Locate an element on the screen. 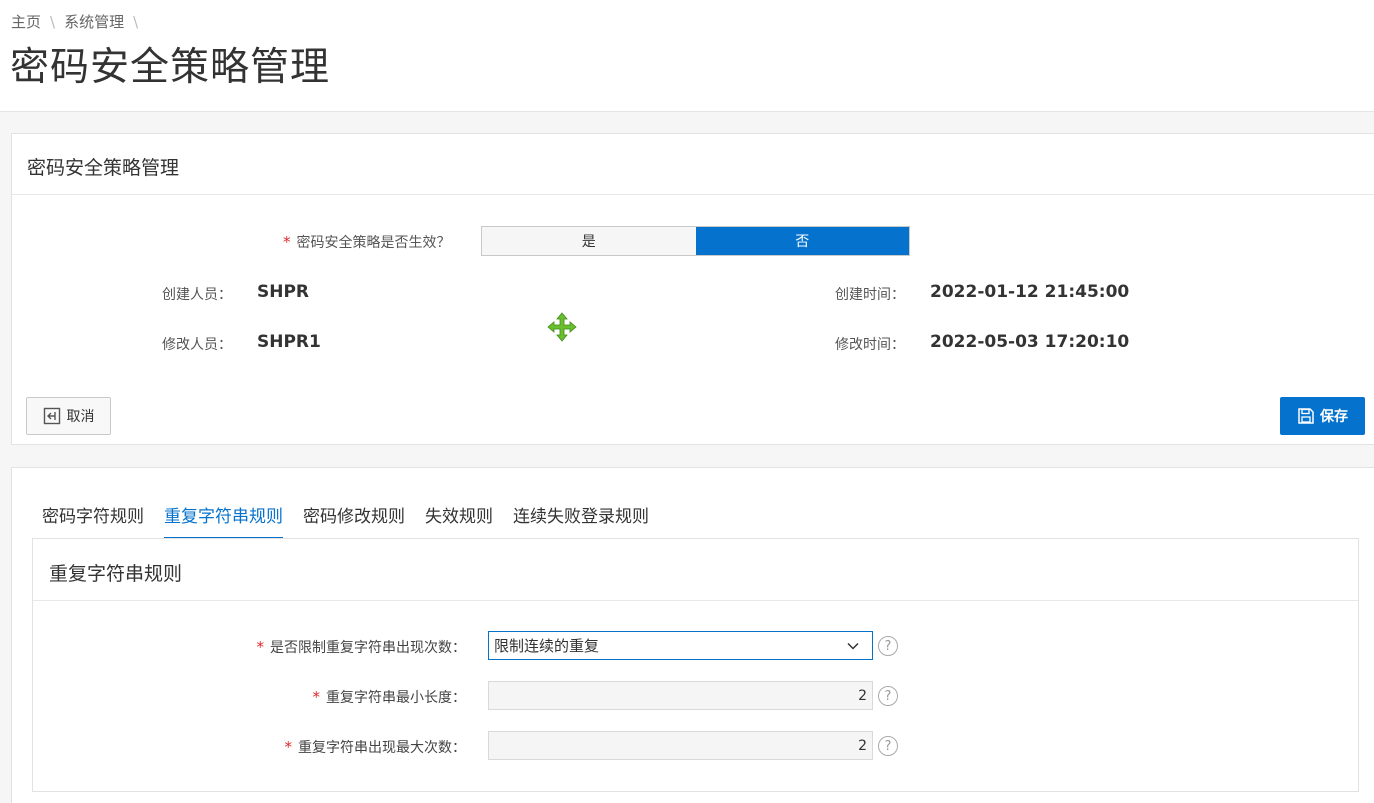  save-button: 保存 is located at coordinates (1322, 416).